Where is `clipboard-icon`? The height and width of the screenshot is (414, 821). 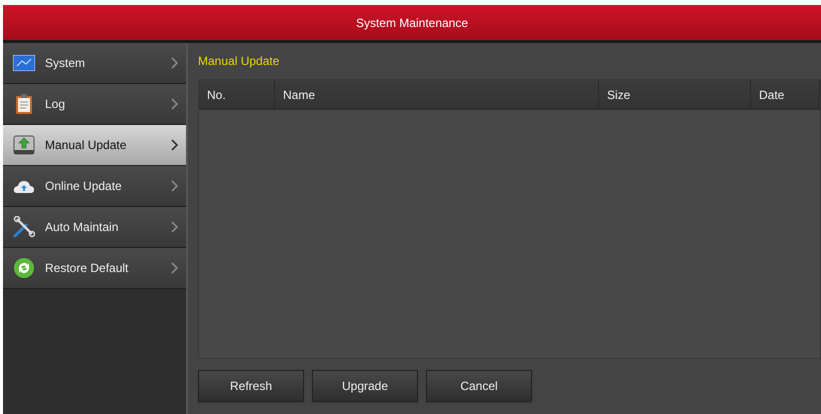 clipboard-icon is located at coordinates (24, 104).